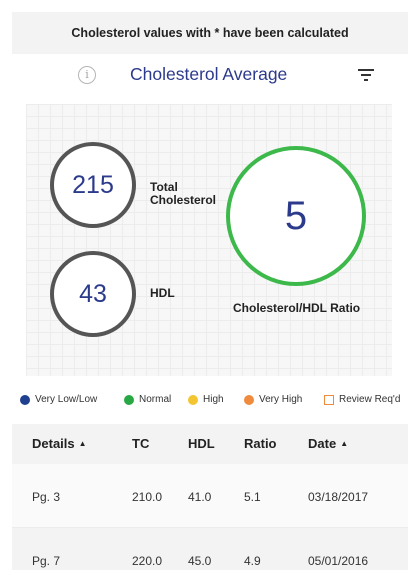  Describe the element at coordinates (260, 443) in the screenshot. I see `column-header-ratio: Ratio` at that location.